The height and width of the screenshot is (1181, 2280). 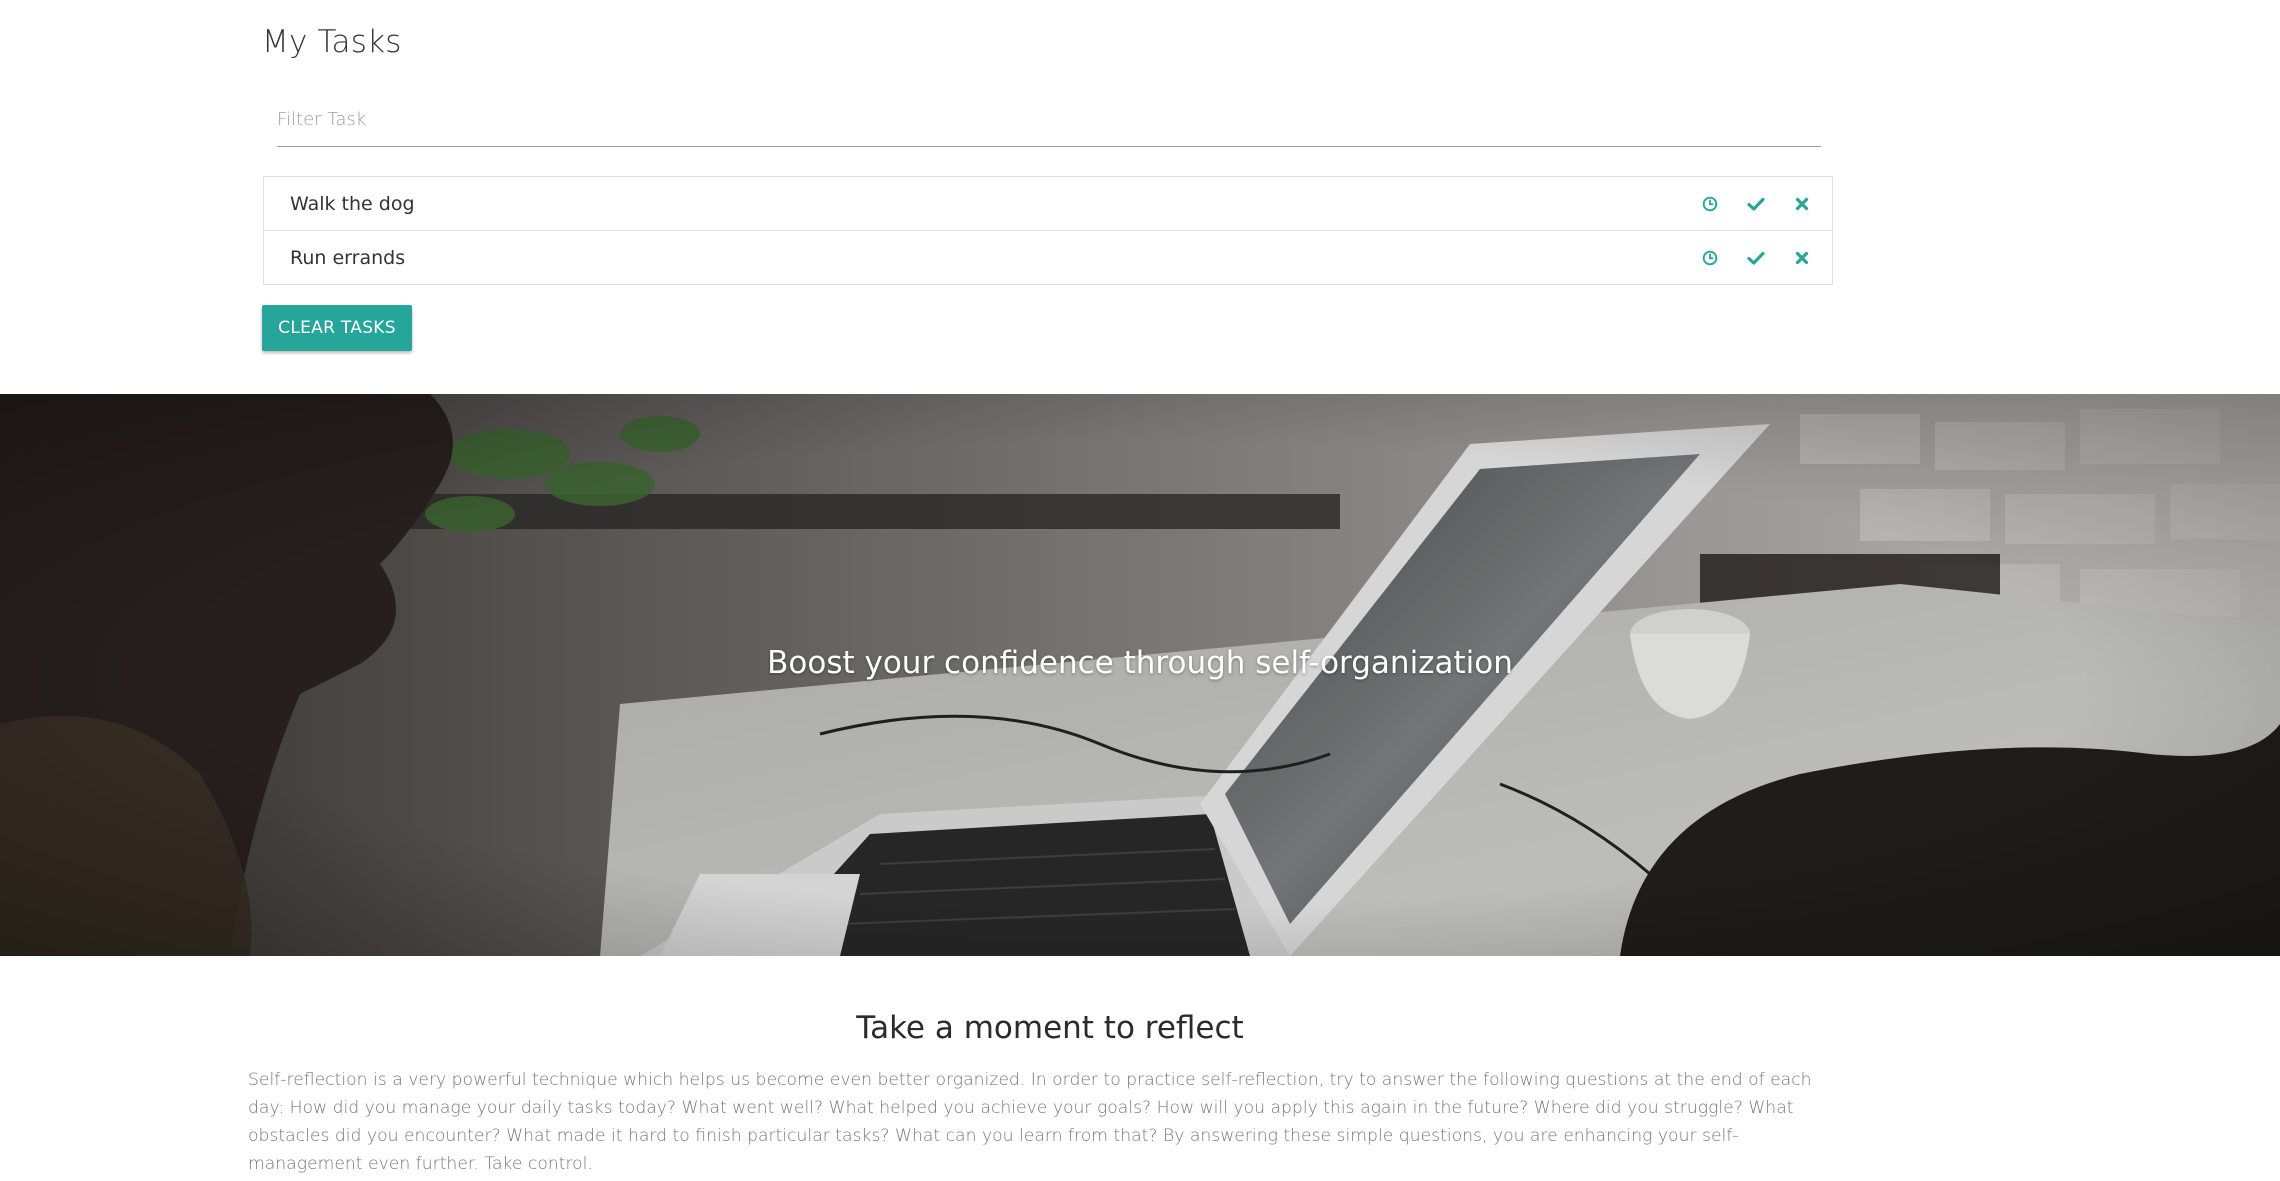 I want to click on filter-task-input, so click(x=1049, y=119).